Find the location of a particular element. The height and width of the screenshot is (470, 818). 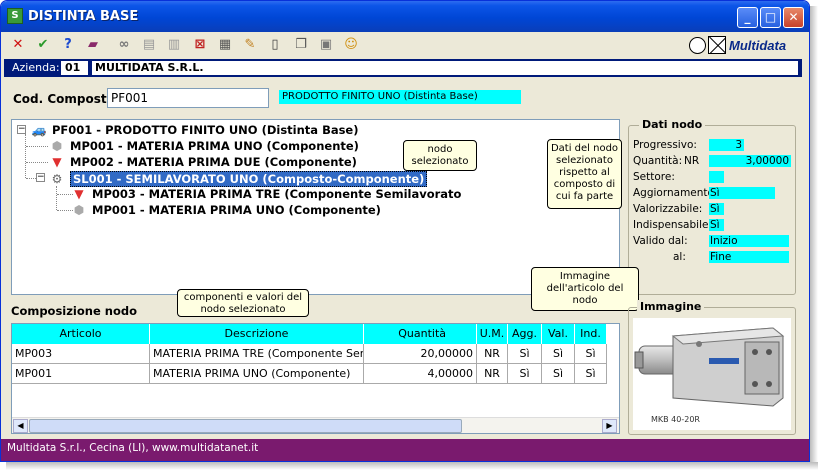

multidata-logo: Multidata is located at coordinates (737, 45).